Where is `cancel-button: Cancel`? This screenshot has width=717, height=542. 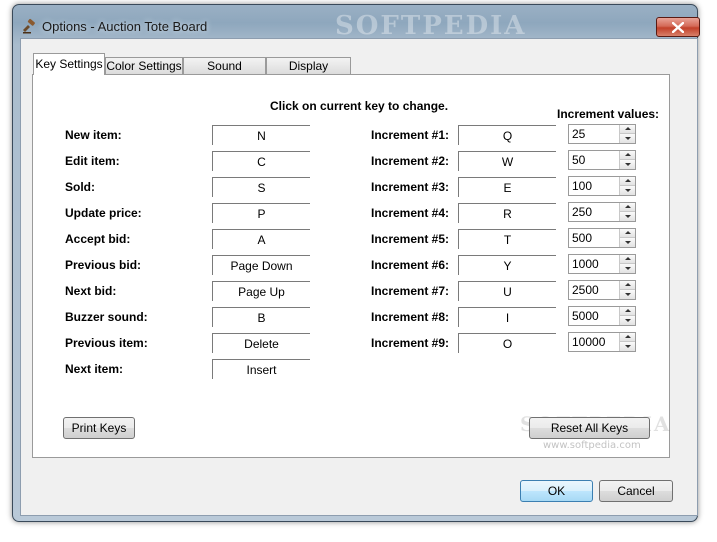 cancel-button: Cancel is located at coordinates (636, 491).